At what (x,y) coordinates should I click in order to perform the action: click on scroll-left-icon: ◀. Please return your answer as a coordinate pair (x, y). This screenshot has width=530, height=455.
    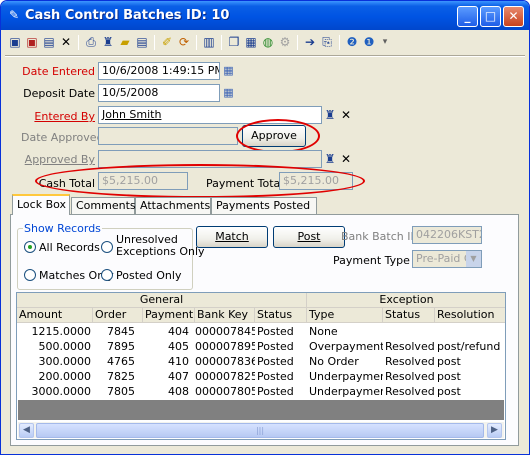
    Looking at the image, I should click on (26, 430).